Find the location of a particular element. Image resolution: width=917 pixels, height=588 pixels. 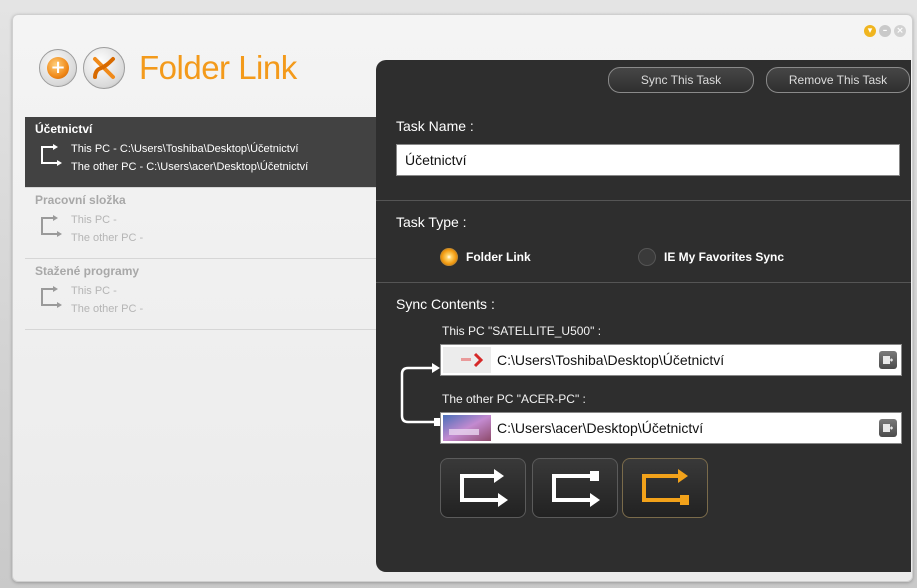

radio-label: Folder Link is located at coordinates (498, 257).